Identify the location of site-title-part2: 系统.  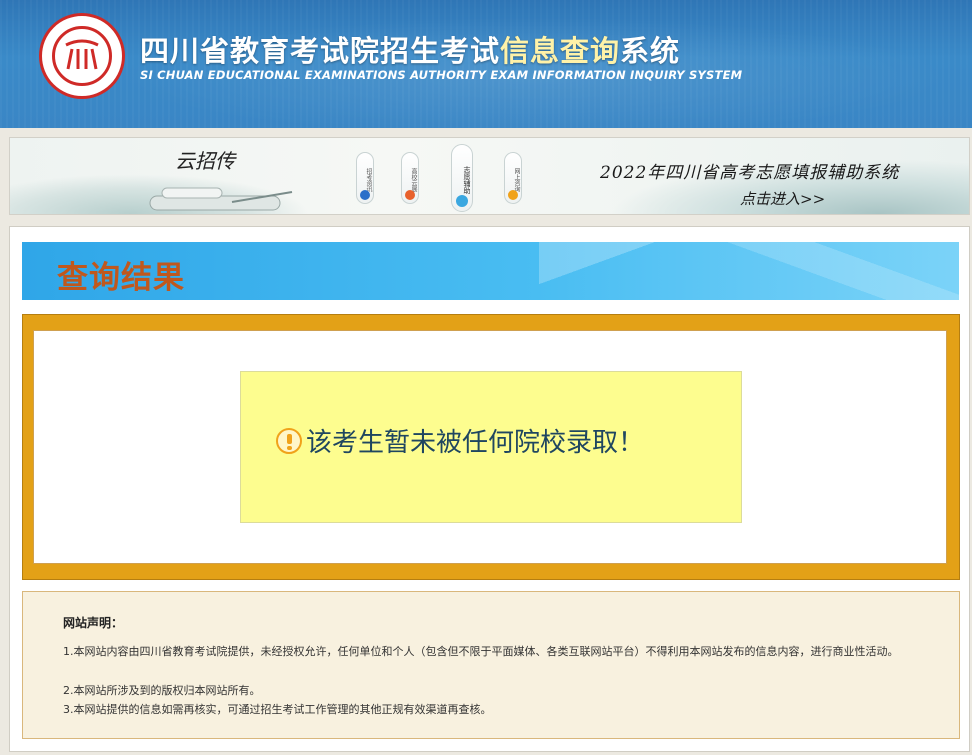
(650, 51).